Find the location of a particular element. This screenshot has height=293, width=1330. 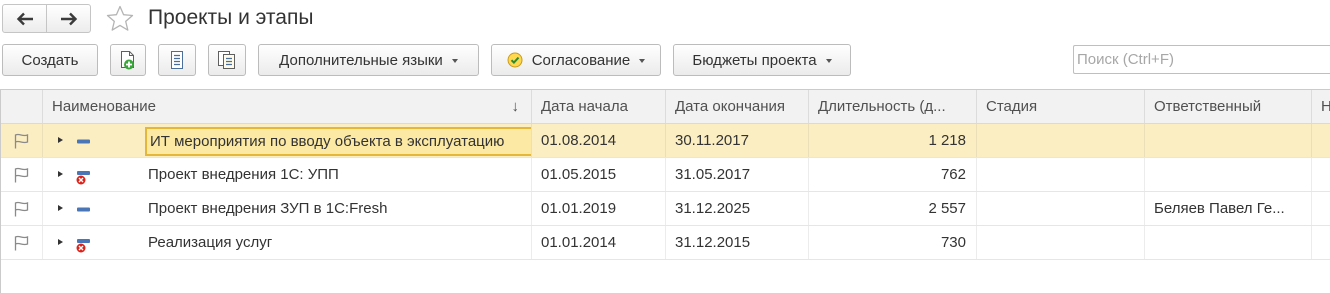

header-extra: Н is located at coordinates (1321, 106).